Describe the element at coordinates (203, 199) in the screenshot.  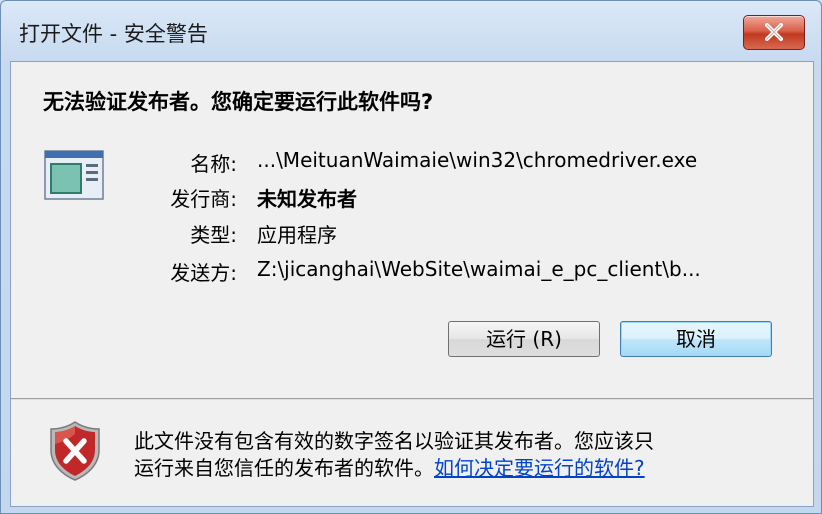
I see `field-label-publisher: 发行商:` at that location.